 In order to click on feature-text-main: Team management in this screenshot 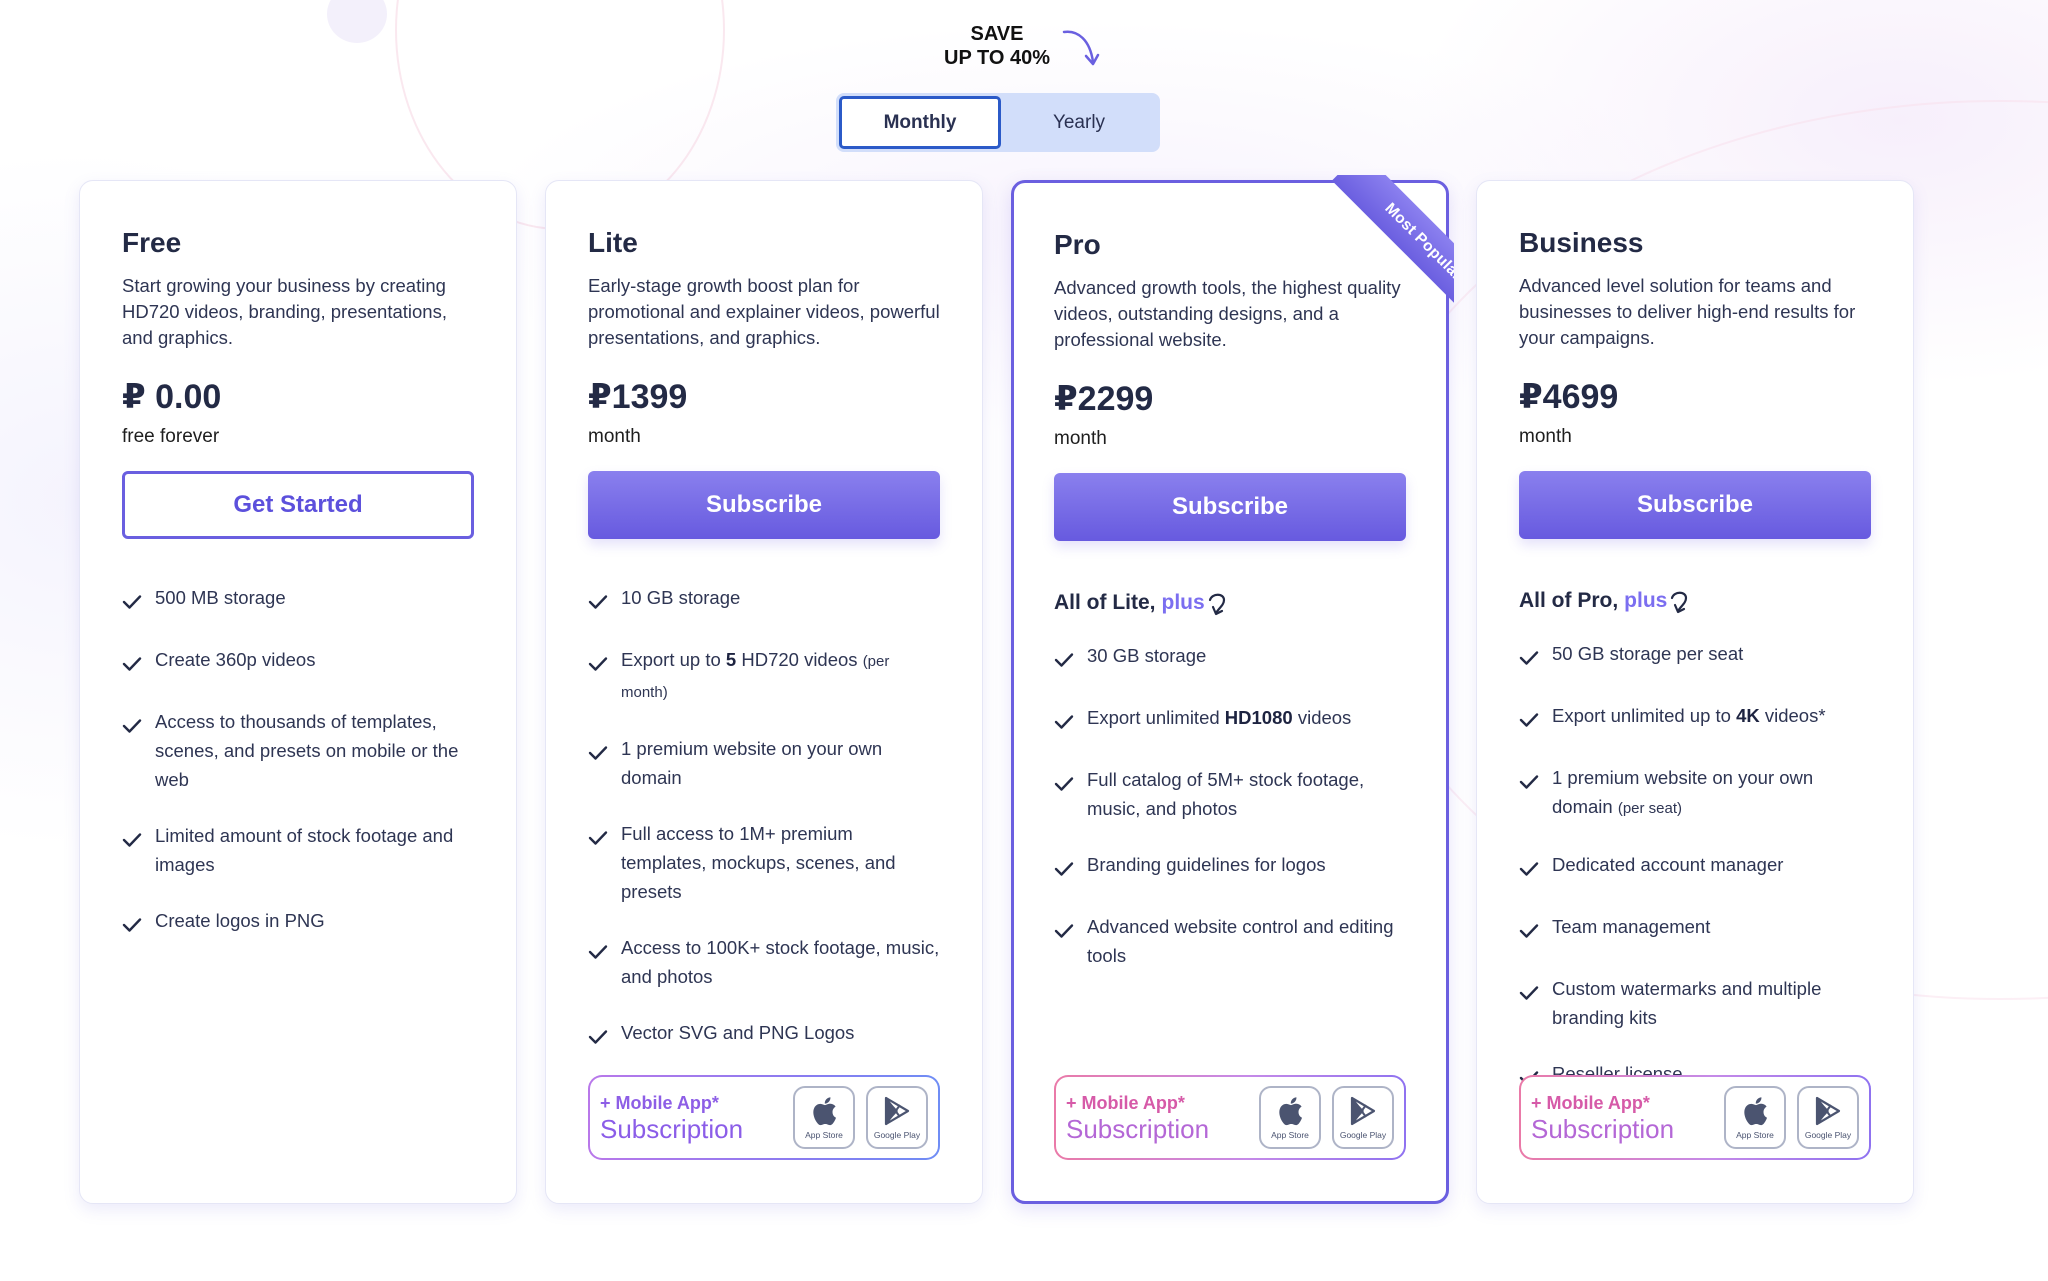, I will do `click(1631, 926)`.